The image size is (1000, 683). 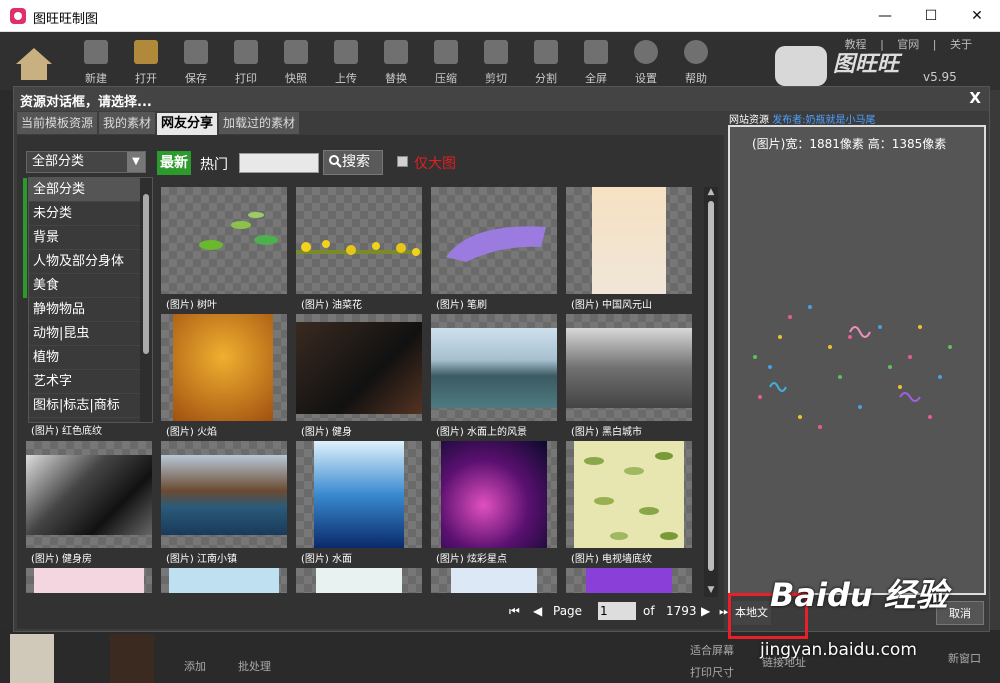 What do you see at coordinates (96, 64) in the screenshot?
I see `toolbar-new-button: 新建` at bounding box center [96, 64].